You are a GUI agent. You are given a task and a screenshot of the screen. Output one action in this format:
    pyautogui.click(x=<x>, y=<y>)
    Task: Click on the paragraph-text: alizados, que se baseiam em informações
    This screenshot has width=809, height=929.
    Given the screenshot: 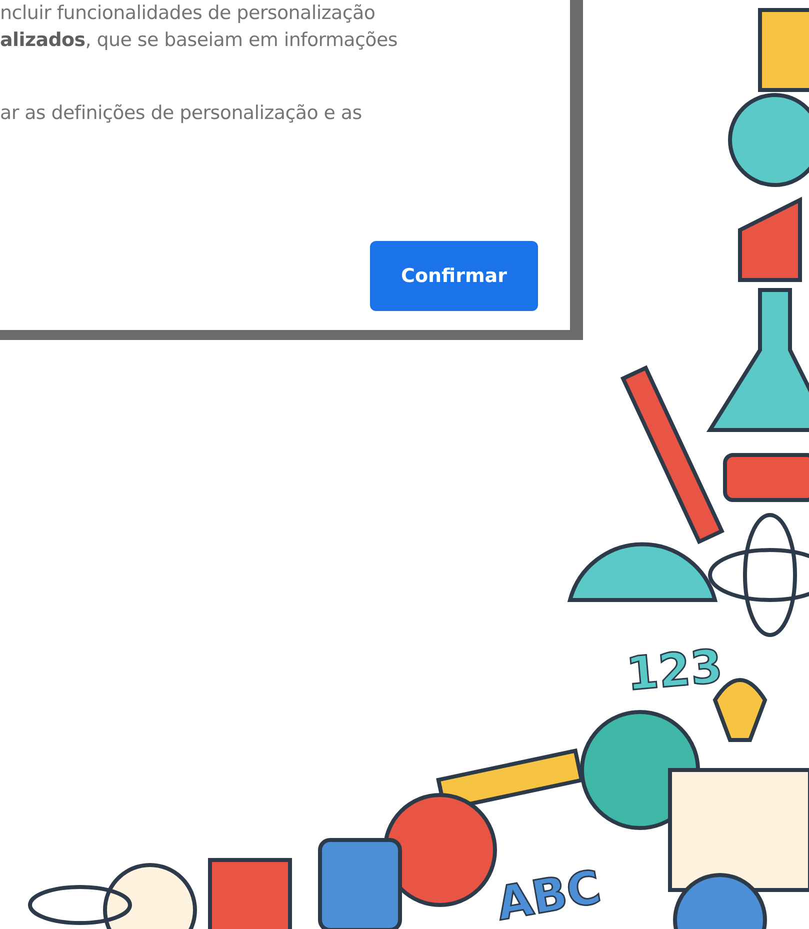 What is the action you would take?
    pyautogui.click(x=199, y=40)
    